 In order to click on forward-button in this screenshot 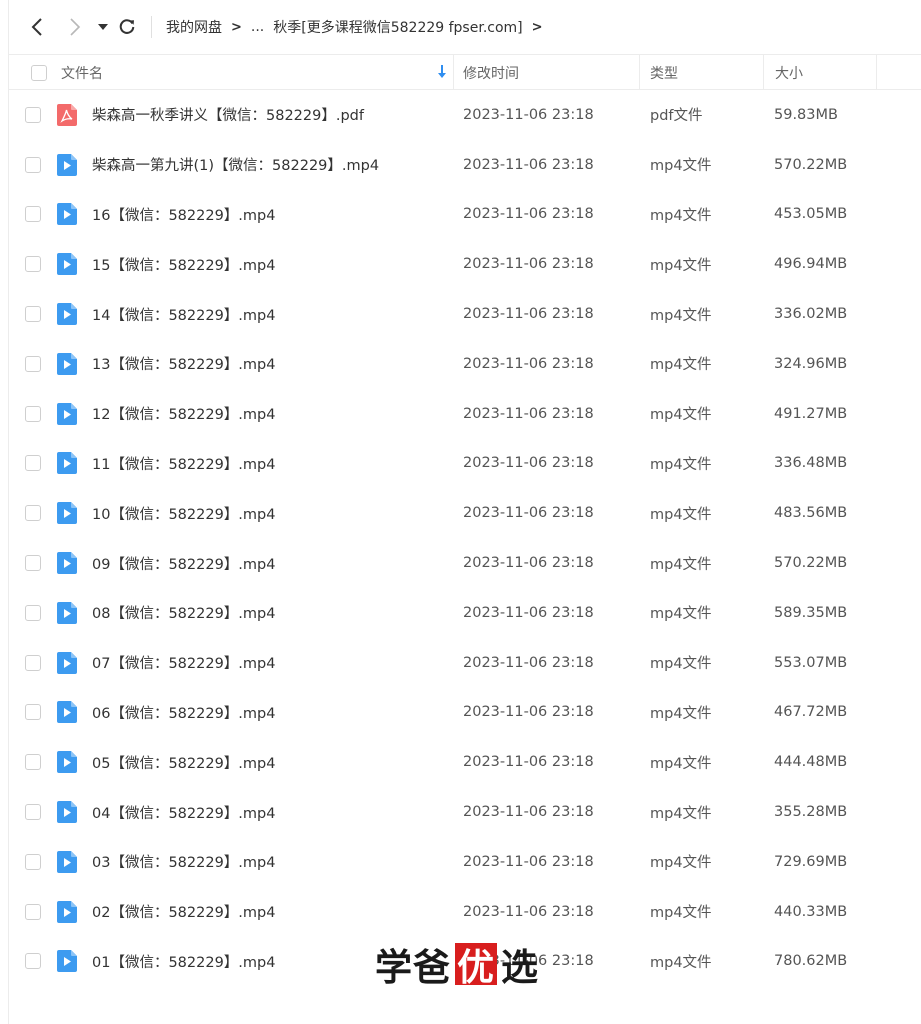, I will do `click(75, 27)`.